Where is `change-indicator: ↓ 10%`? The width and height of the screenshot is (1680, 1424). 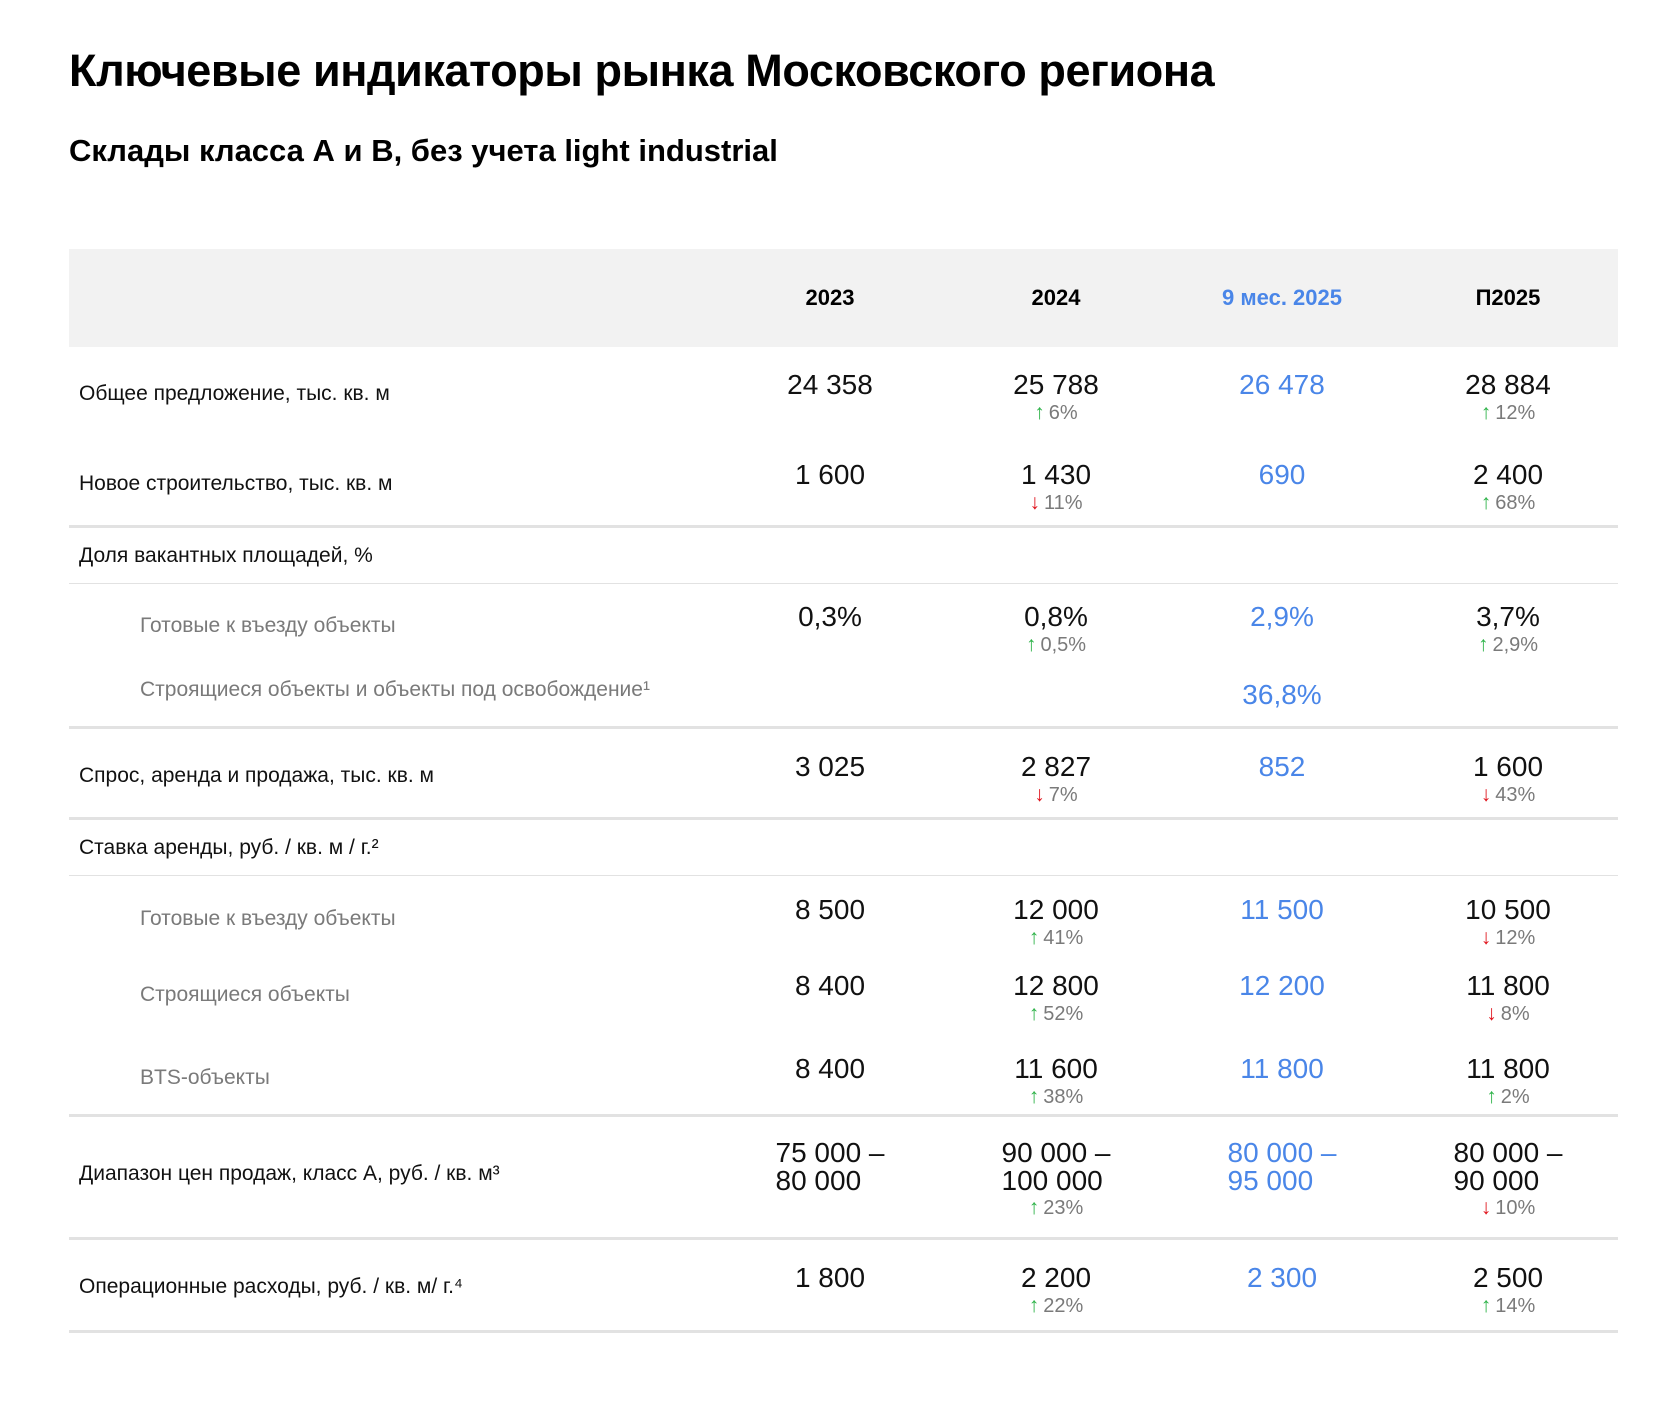 change-indicator: ↓ 10% is located at coordinates (1508, 1208).